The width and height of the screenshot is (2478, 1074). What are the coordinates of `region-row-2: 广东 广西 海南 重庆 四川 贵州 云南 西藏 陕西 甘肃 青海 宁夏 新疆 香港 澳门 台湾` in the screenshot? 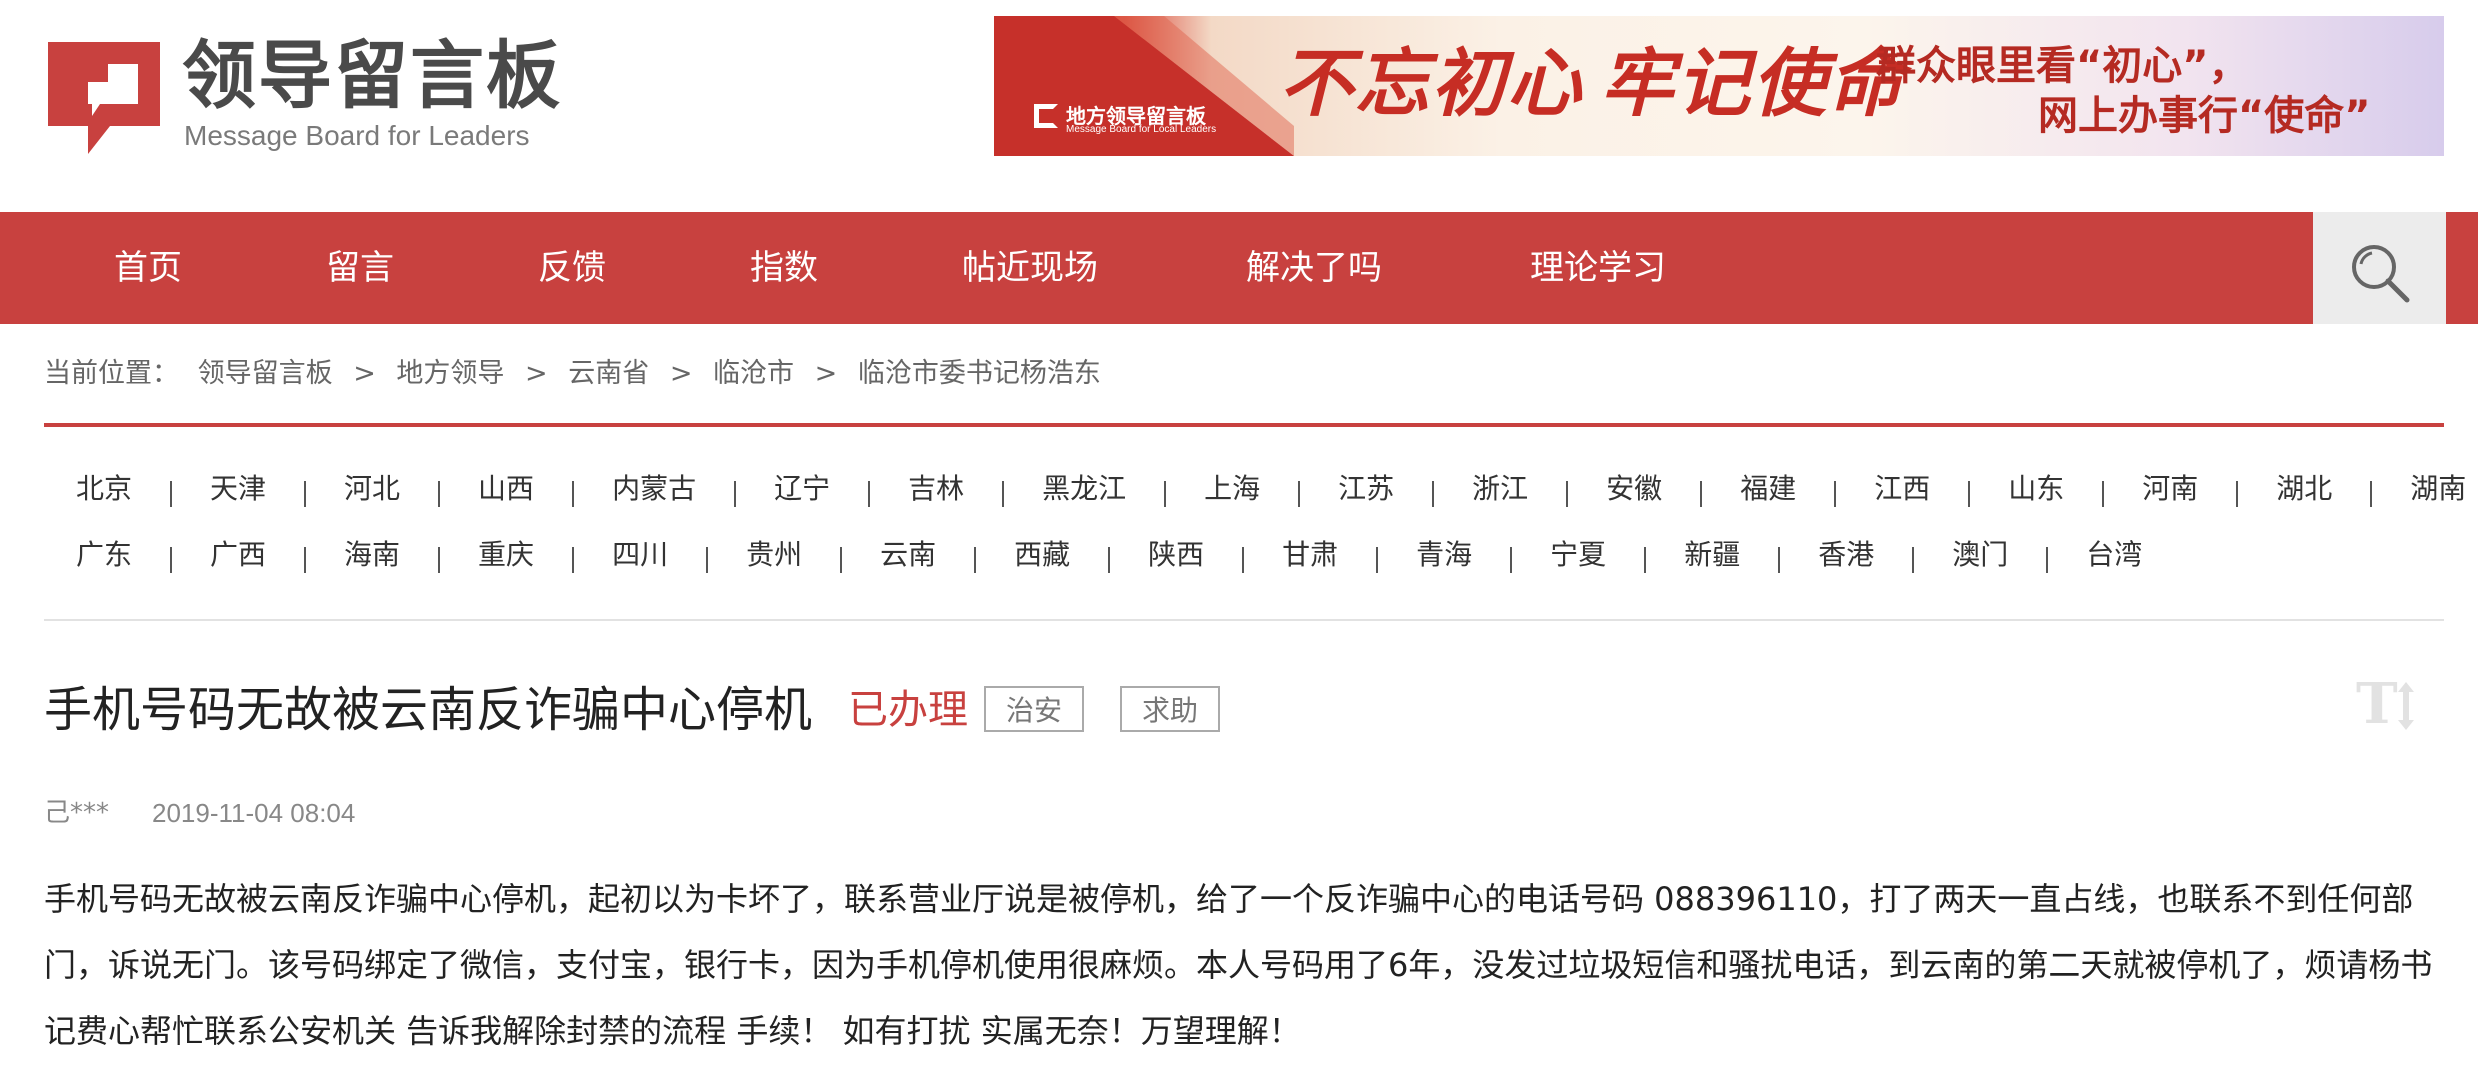 It's located at (1093, 555).